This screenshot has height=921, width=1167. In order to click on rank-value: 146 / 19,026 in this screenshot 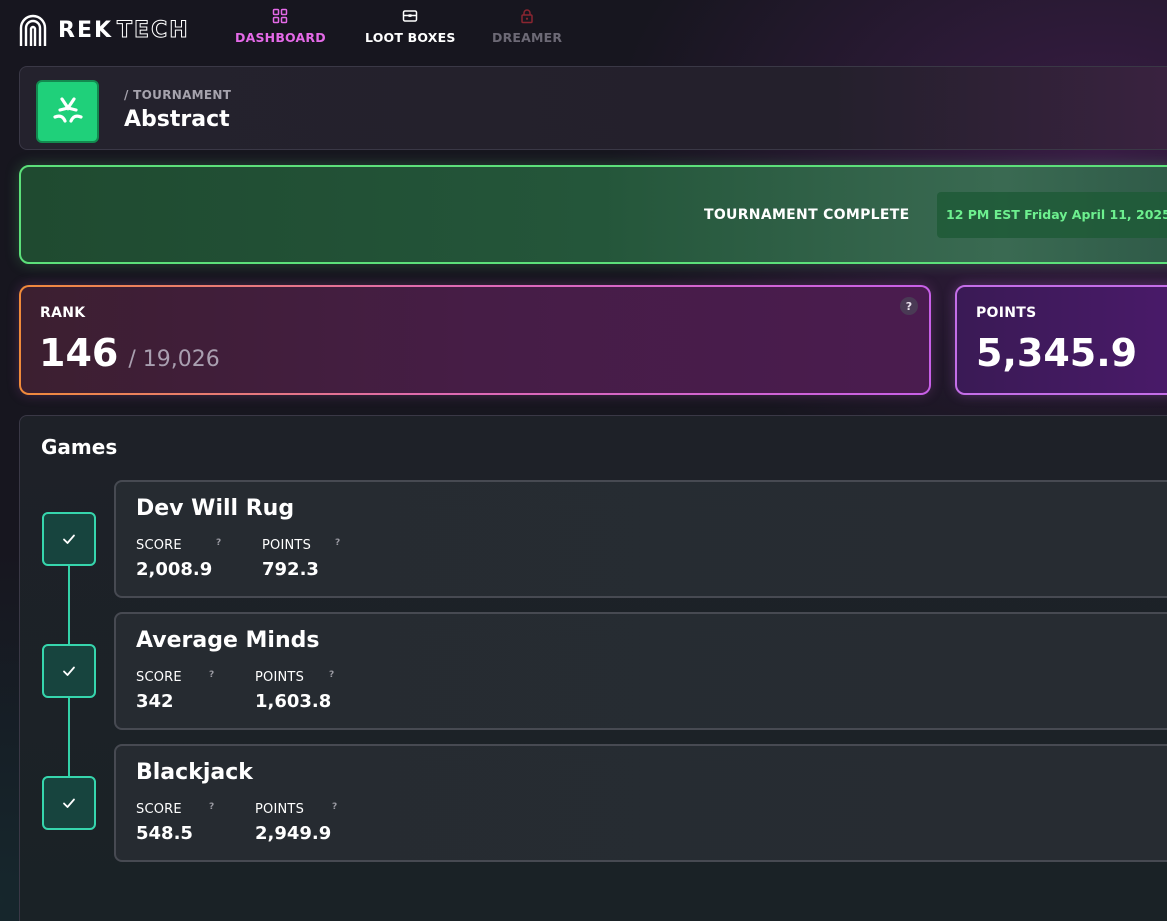, I will do `click(129, 353)`.